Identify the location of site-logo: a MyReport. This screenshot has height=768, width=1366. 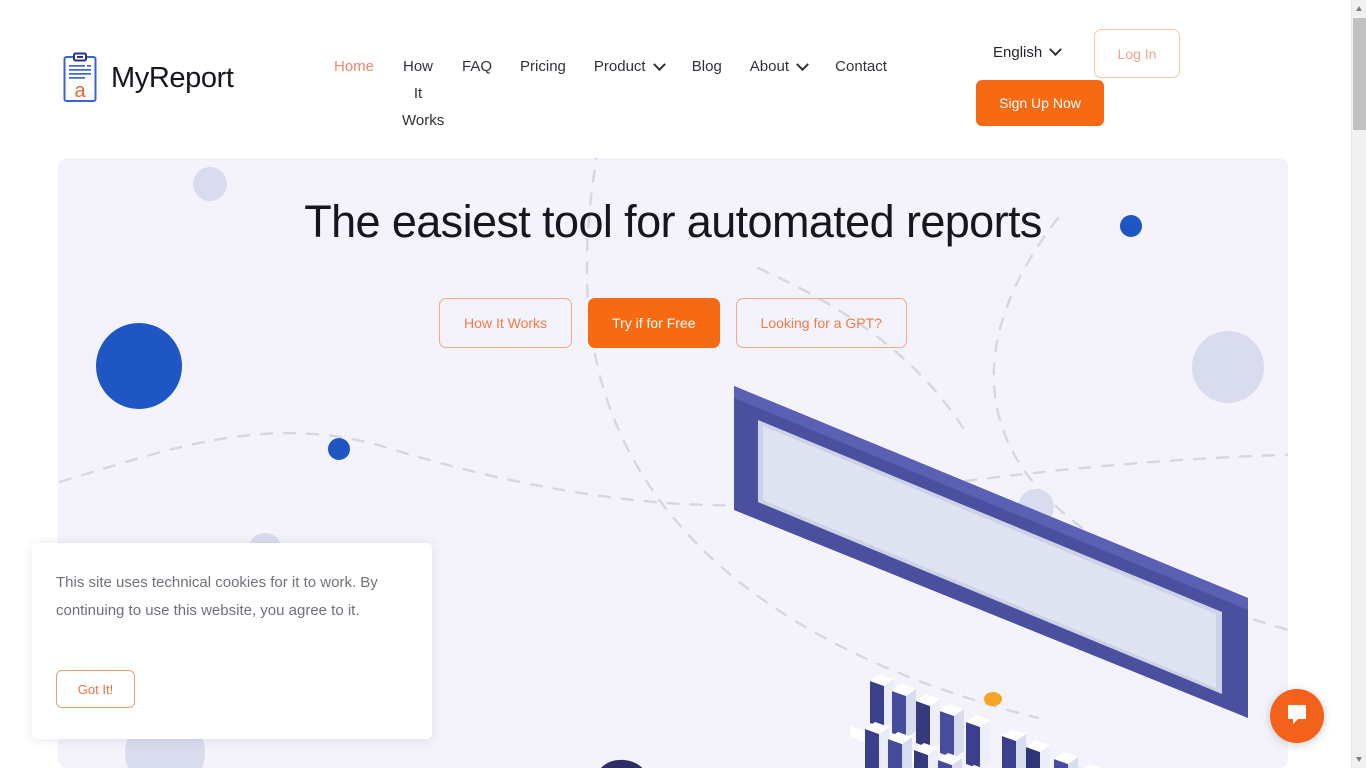
(148, 78).